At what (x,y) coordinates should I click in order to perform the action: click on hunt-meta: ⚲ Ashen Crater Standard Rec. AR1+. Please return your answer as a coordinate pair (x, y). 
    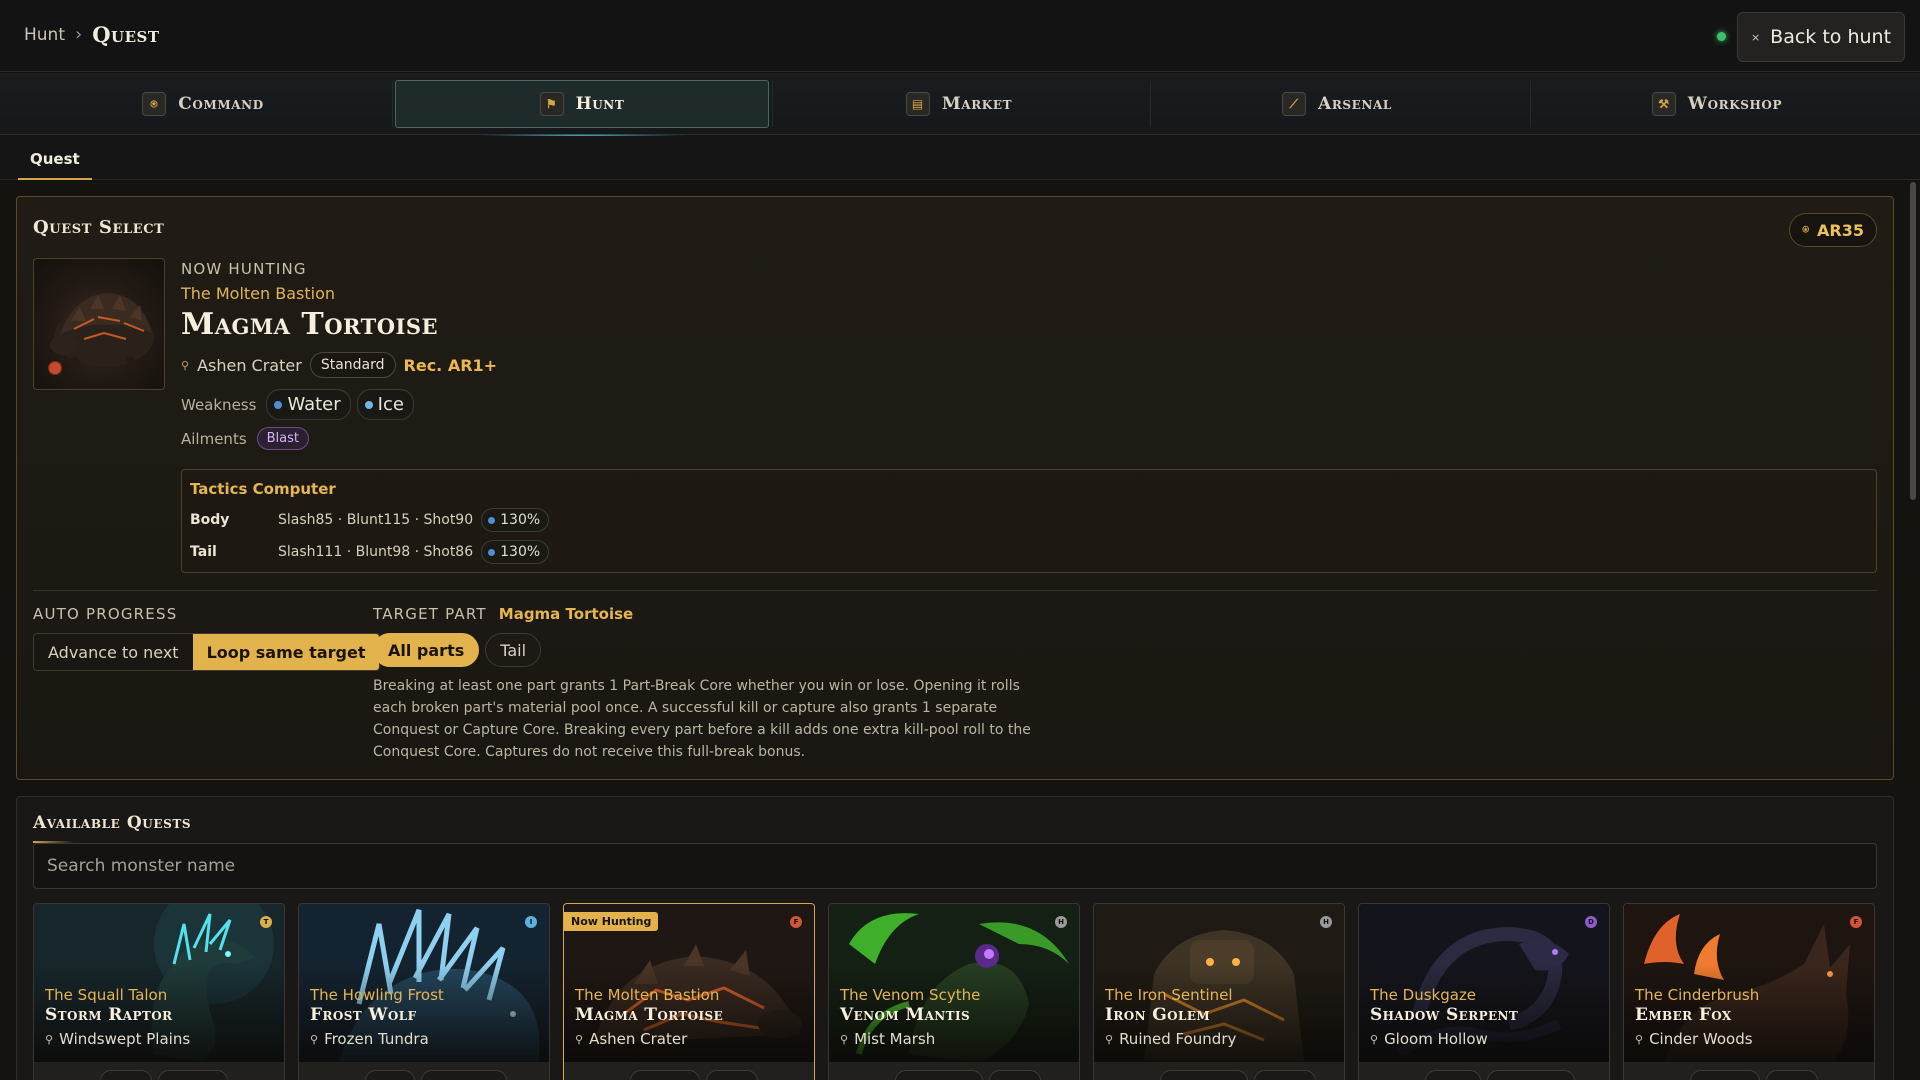
    Looking at the image, I should click on (339, 365).